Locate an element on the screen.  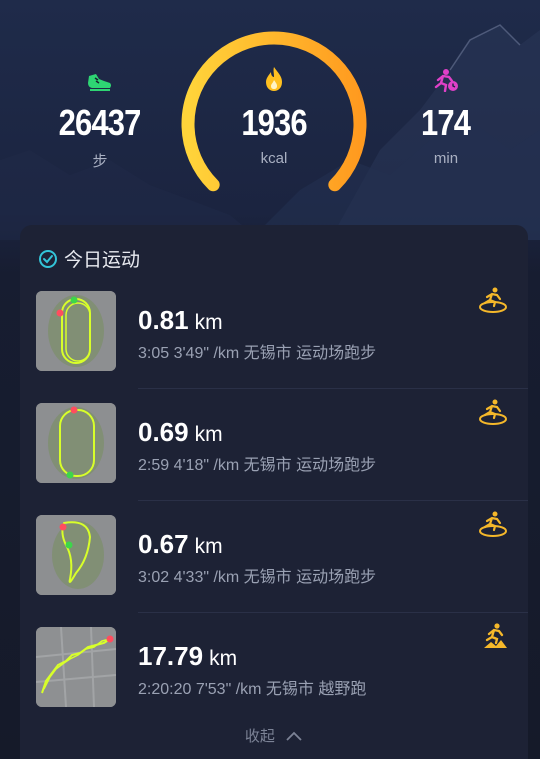
collapse-button: 收起 is located at coordinates (274, 735).